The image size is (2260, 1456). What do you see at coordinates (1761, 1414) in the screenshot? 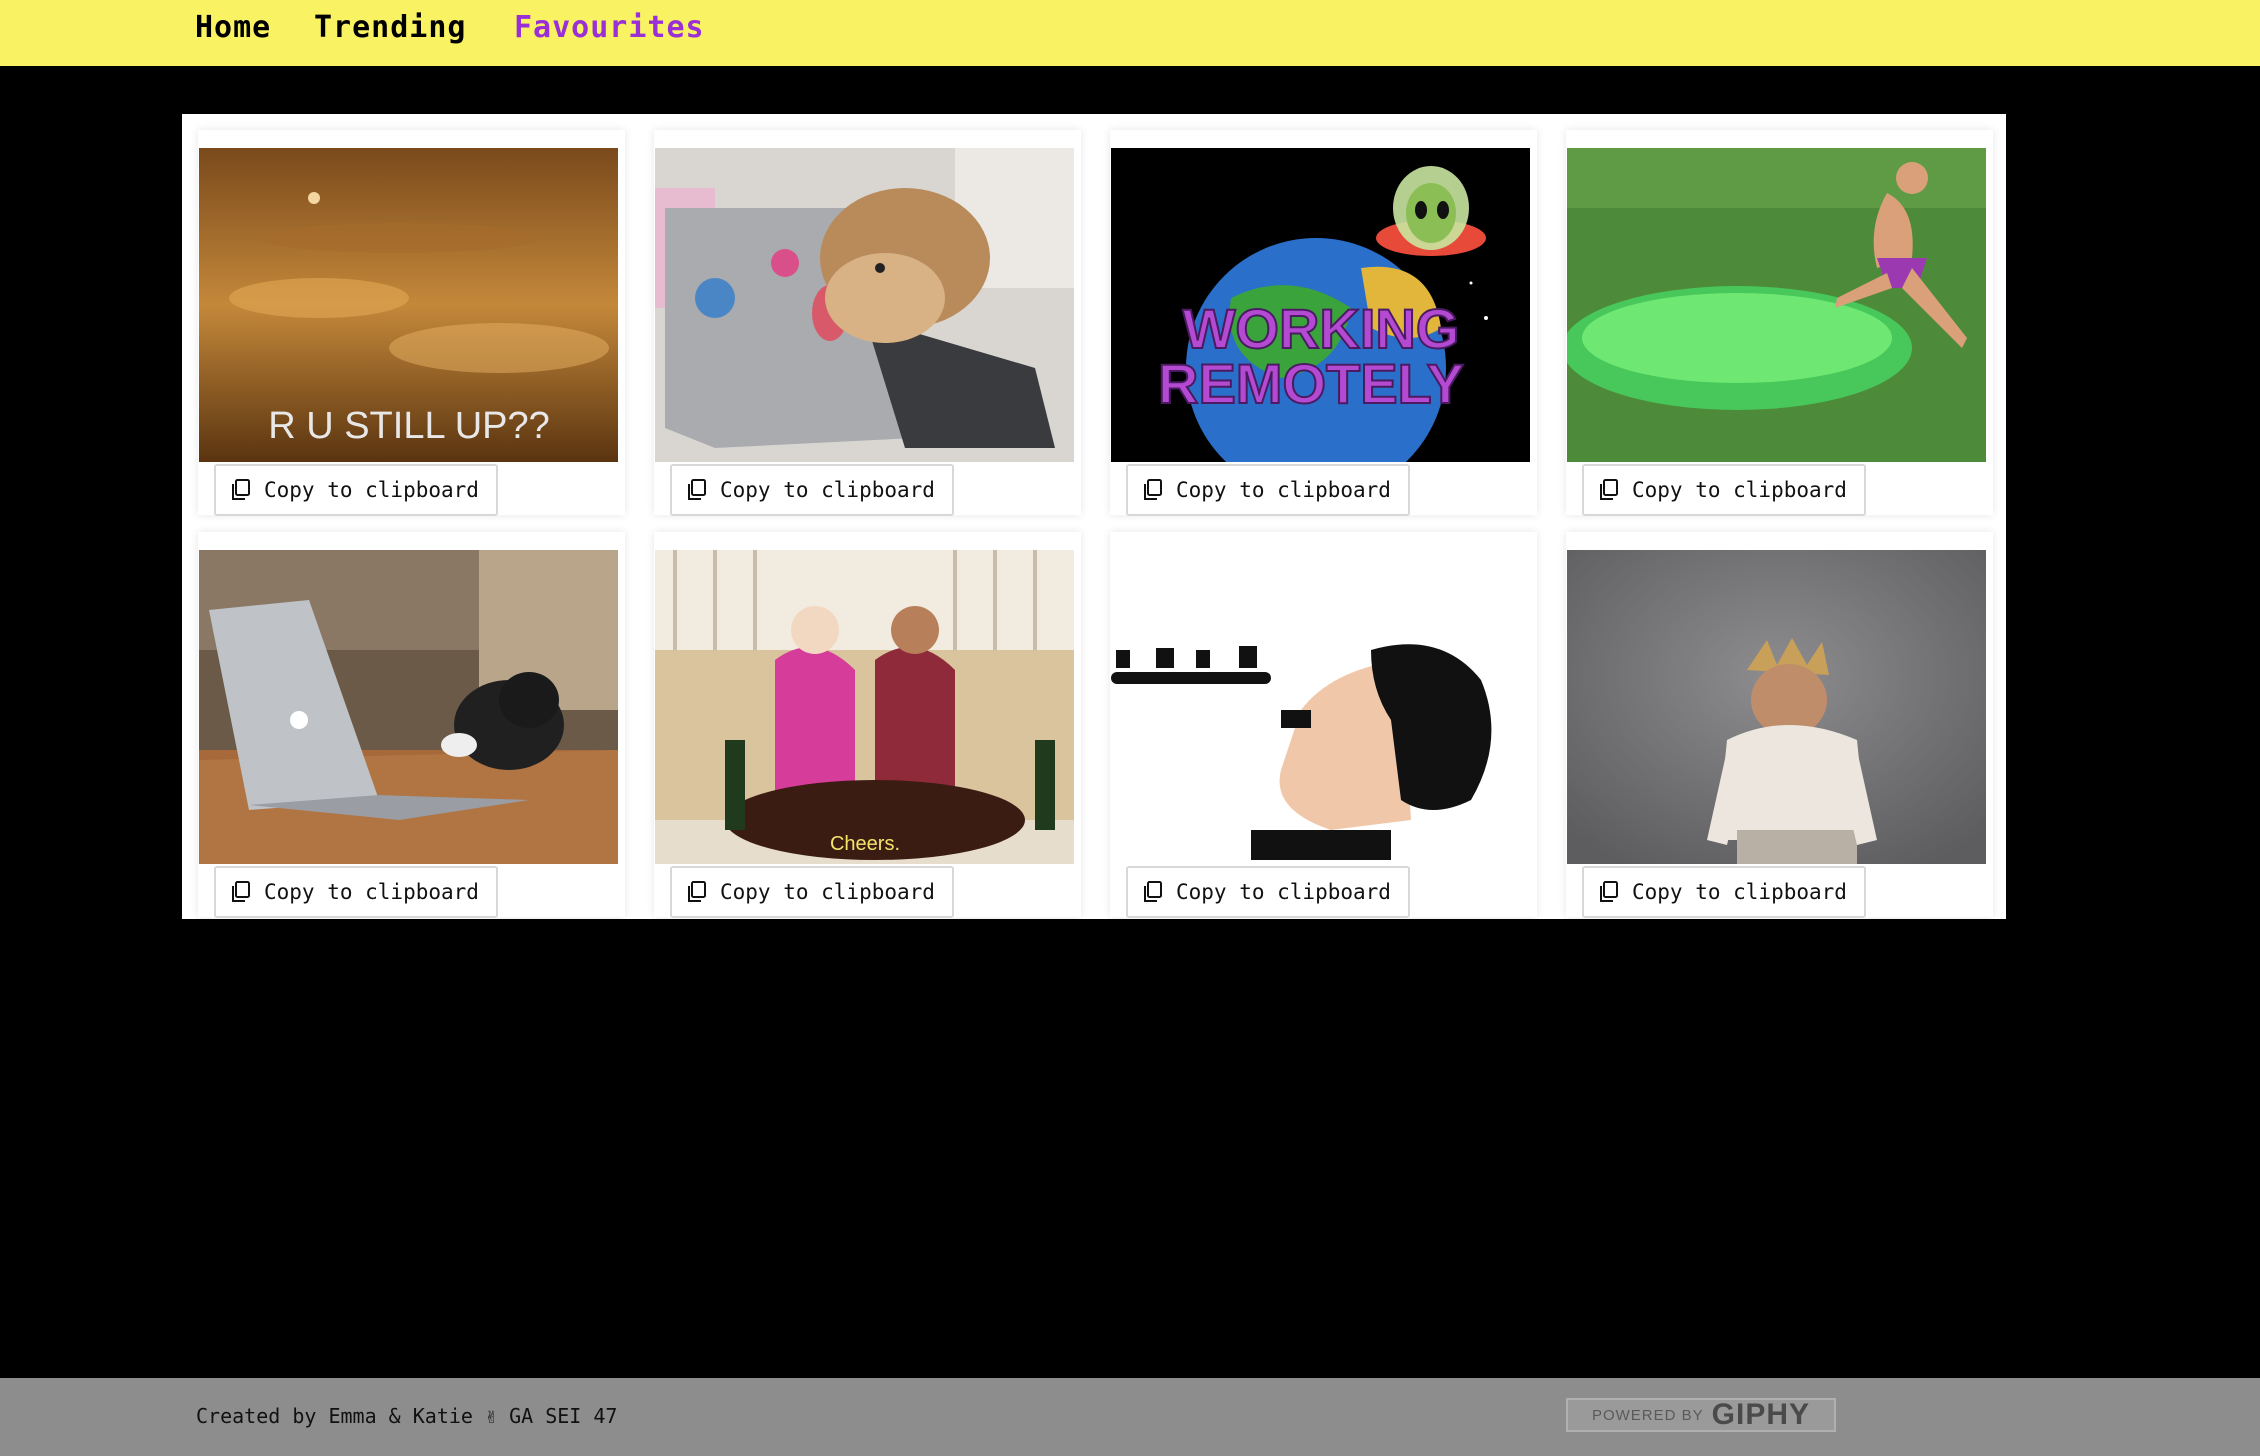
I see `giphy-logo-text: GIPHY` at bounding box center [1761, 1414].